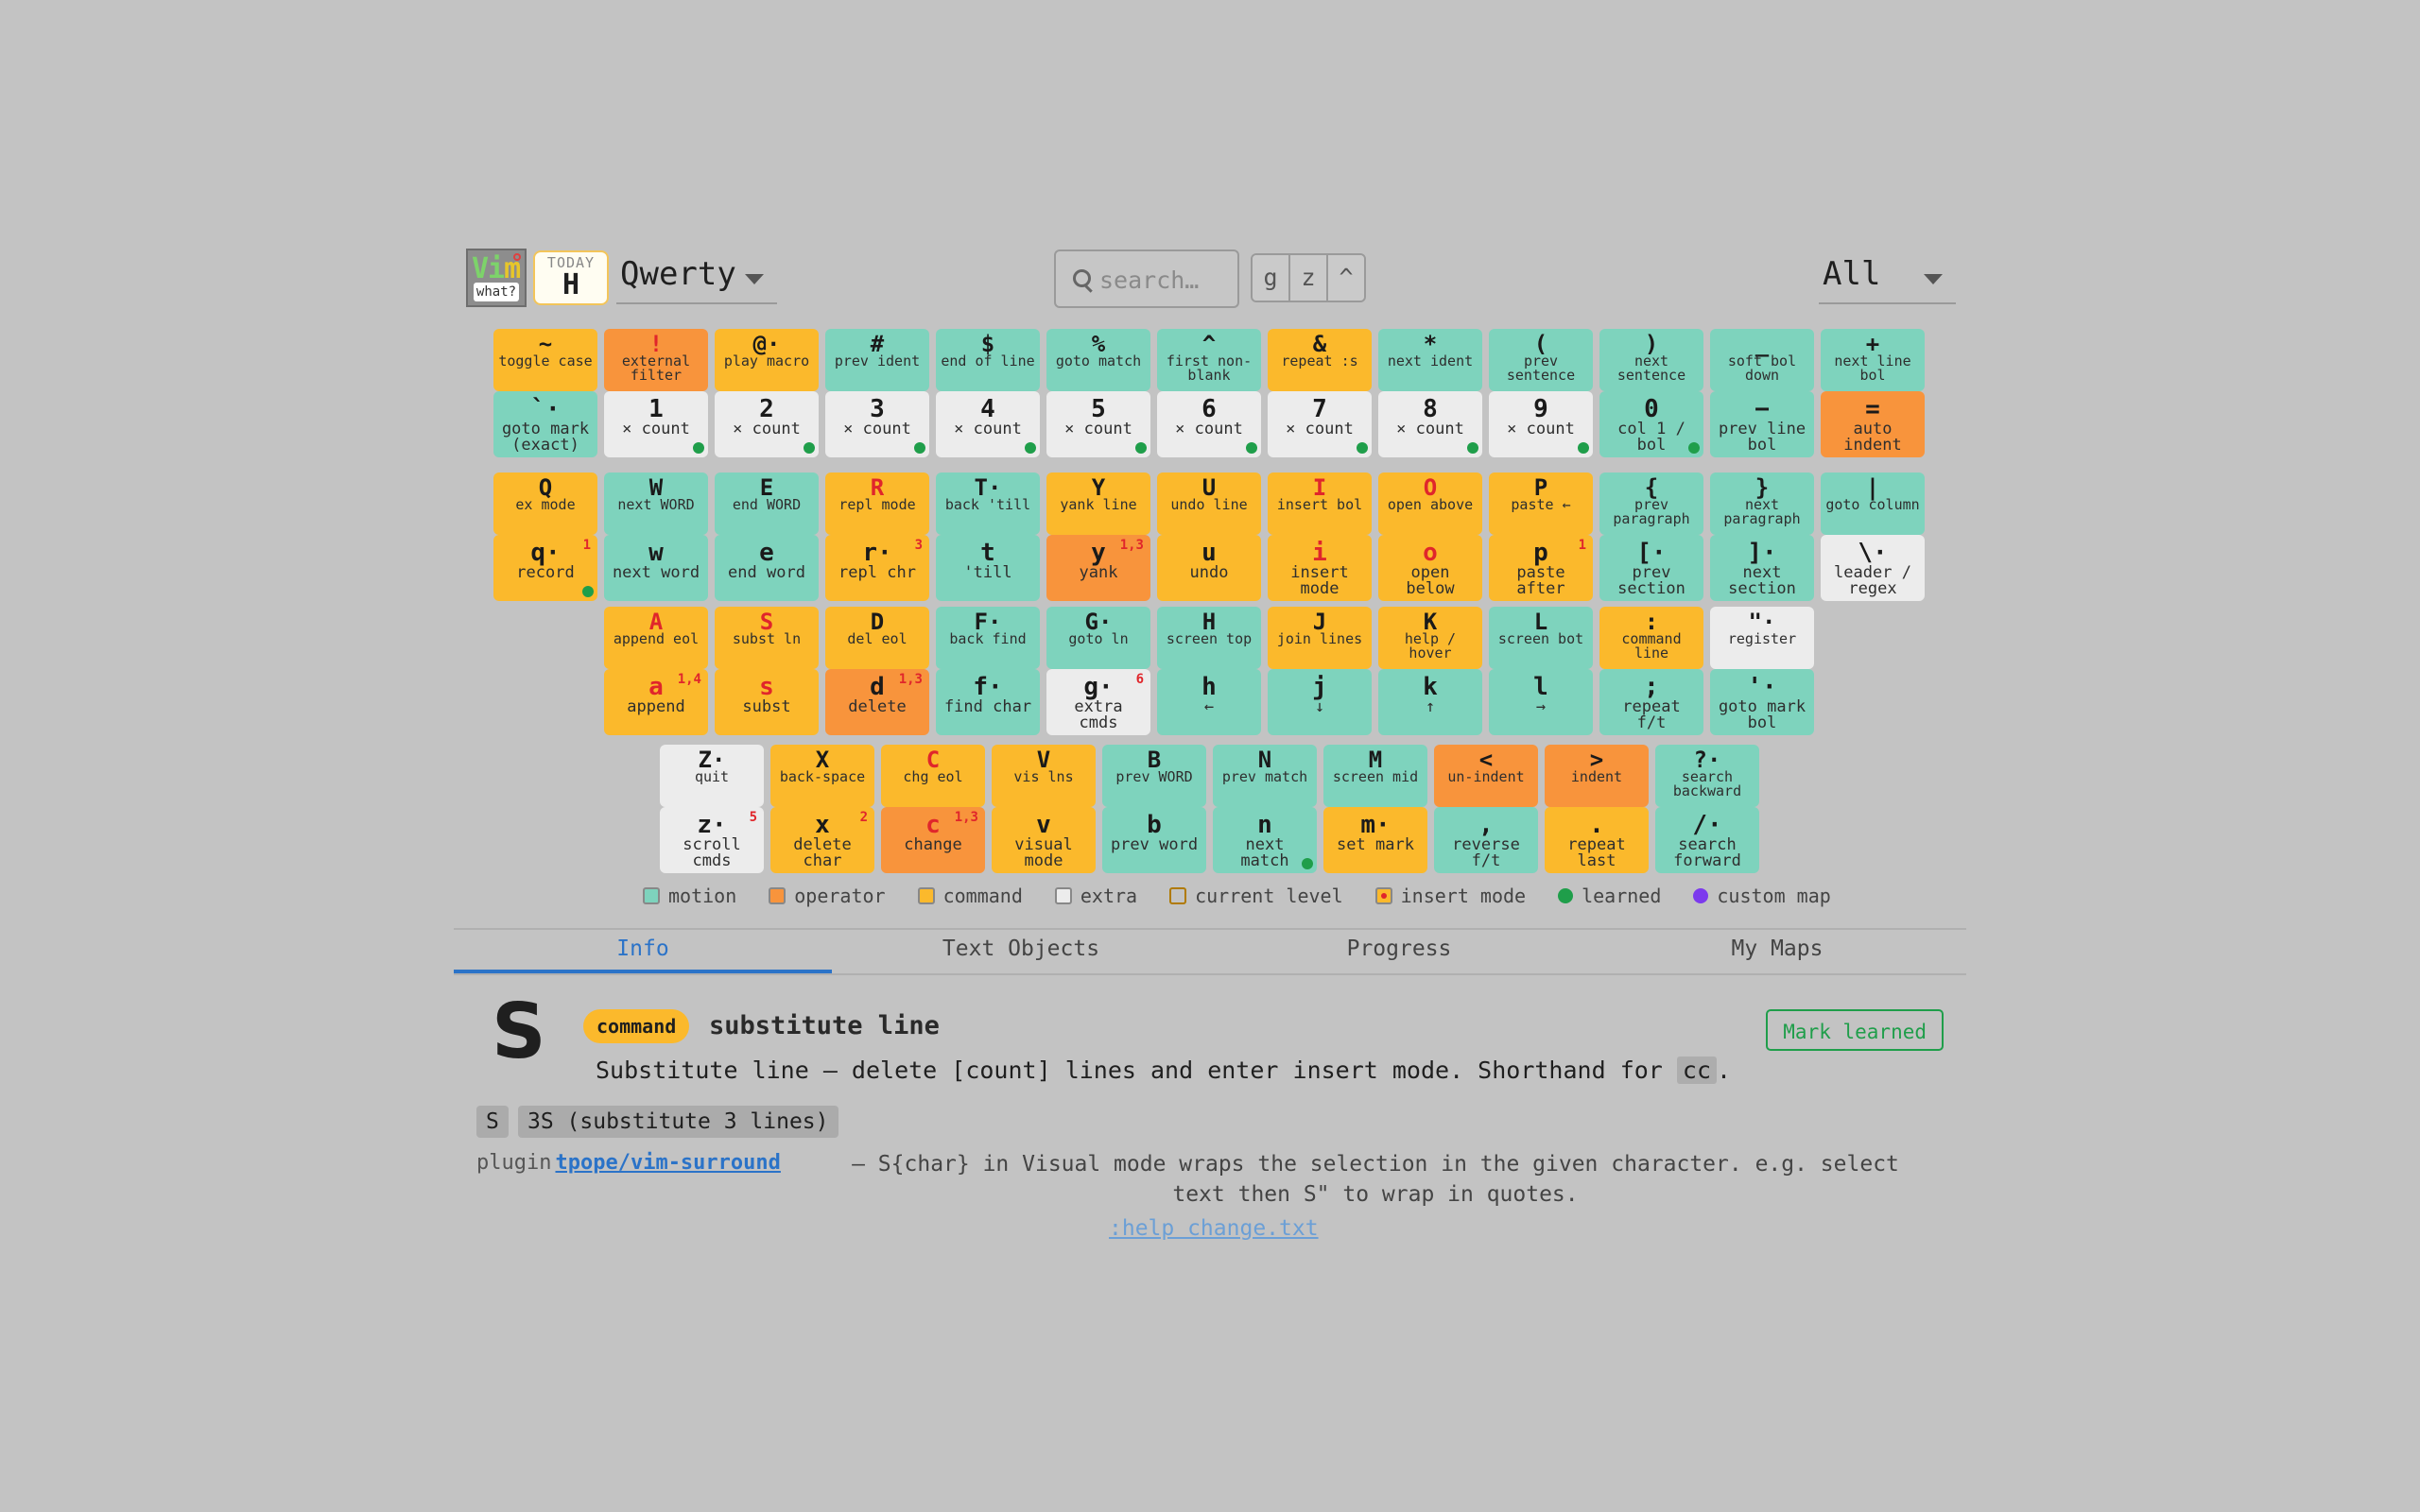 This screenshot has height=1512, width=2420. Describe the element at coordinates (1346, 278) in the screenshot. I see `mode-button-ctrl: ^` at that location.